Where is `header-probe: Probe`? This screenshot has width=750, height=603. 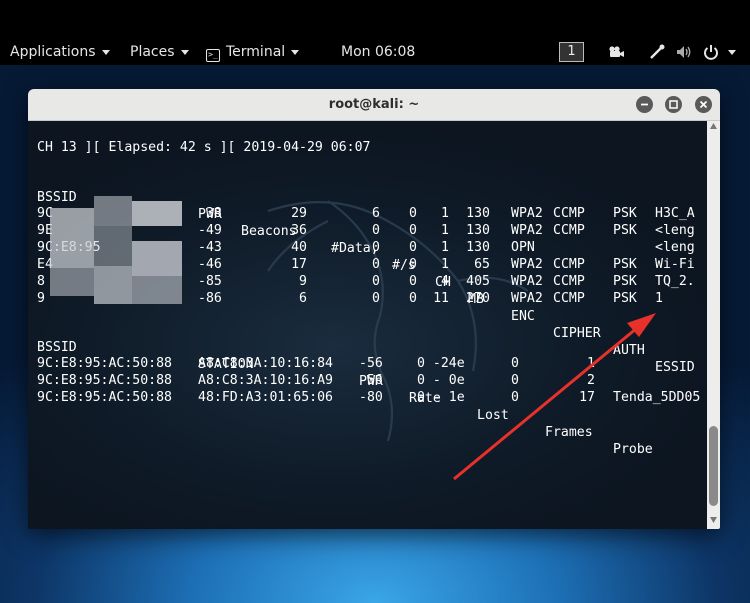
header-probe: Probe is located at coordinates (633, 449).